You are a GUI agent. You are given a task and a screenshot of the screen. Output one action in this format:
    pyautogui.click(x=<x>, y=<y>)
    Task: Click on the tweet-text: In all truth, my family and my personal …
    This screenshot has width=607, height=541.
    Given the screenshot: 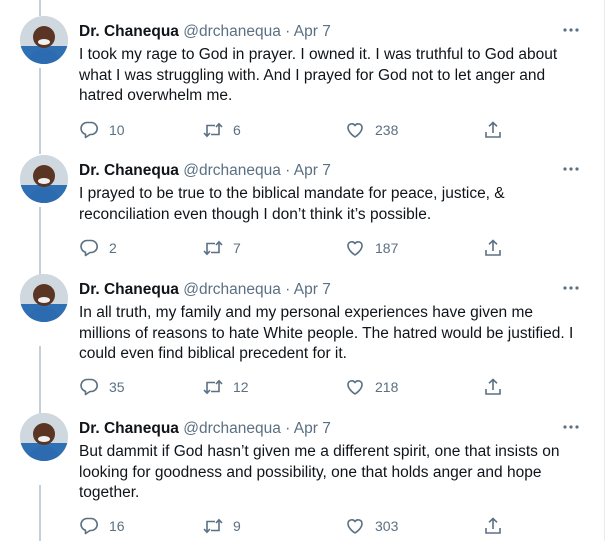 What is the action you would take?
    pyautogui.click(x=326, y=333)
    